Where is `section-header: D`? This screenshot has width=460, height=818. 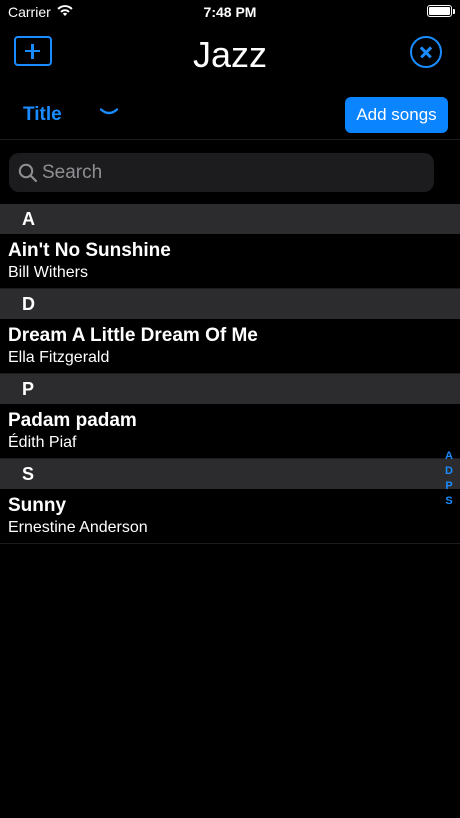 section-header: D is located at coordinates (230, 304).